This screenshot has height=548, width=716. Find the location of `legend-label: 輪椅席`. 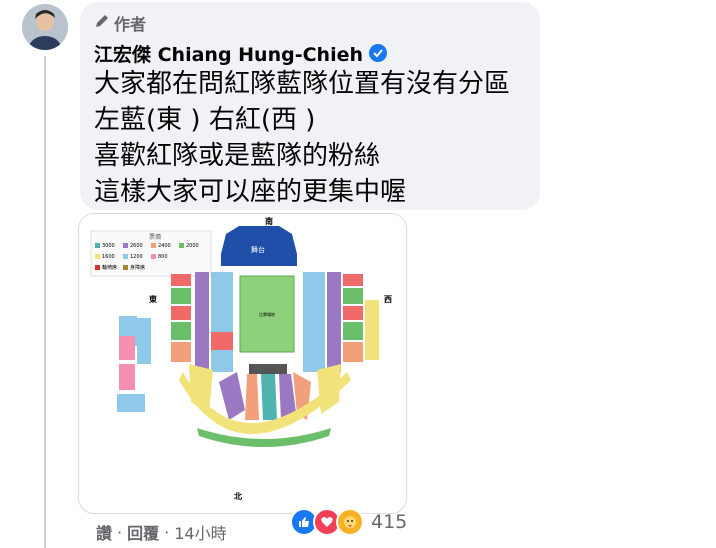

legend-label: 輪椅席 is located at coordinates (109, 267).